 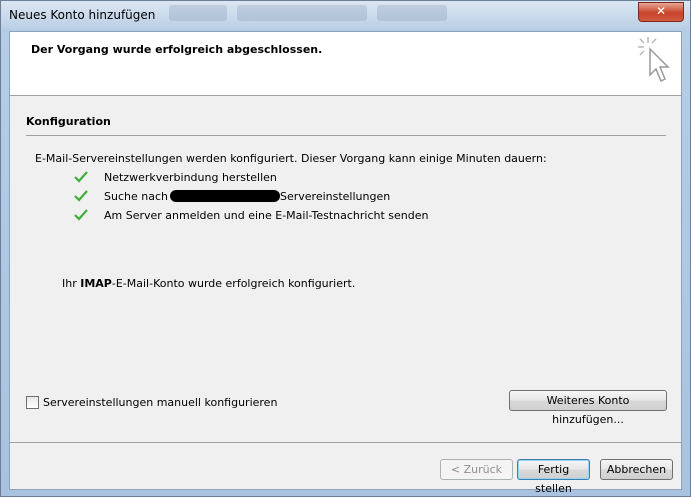 I want to click on finish-button: Fertig stellen, so click(x=553, y=477).